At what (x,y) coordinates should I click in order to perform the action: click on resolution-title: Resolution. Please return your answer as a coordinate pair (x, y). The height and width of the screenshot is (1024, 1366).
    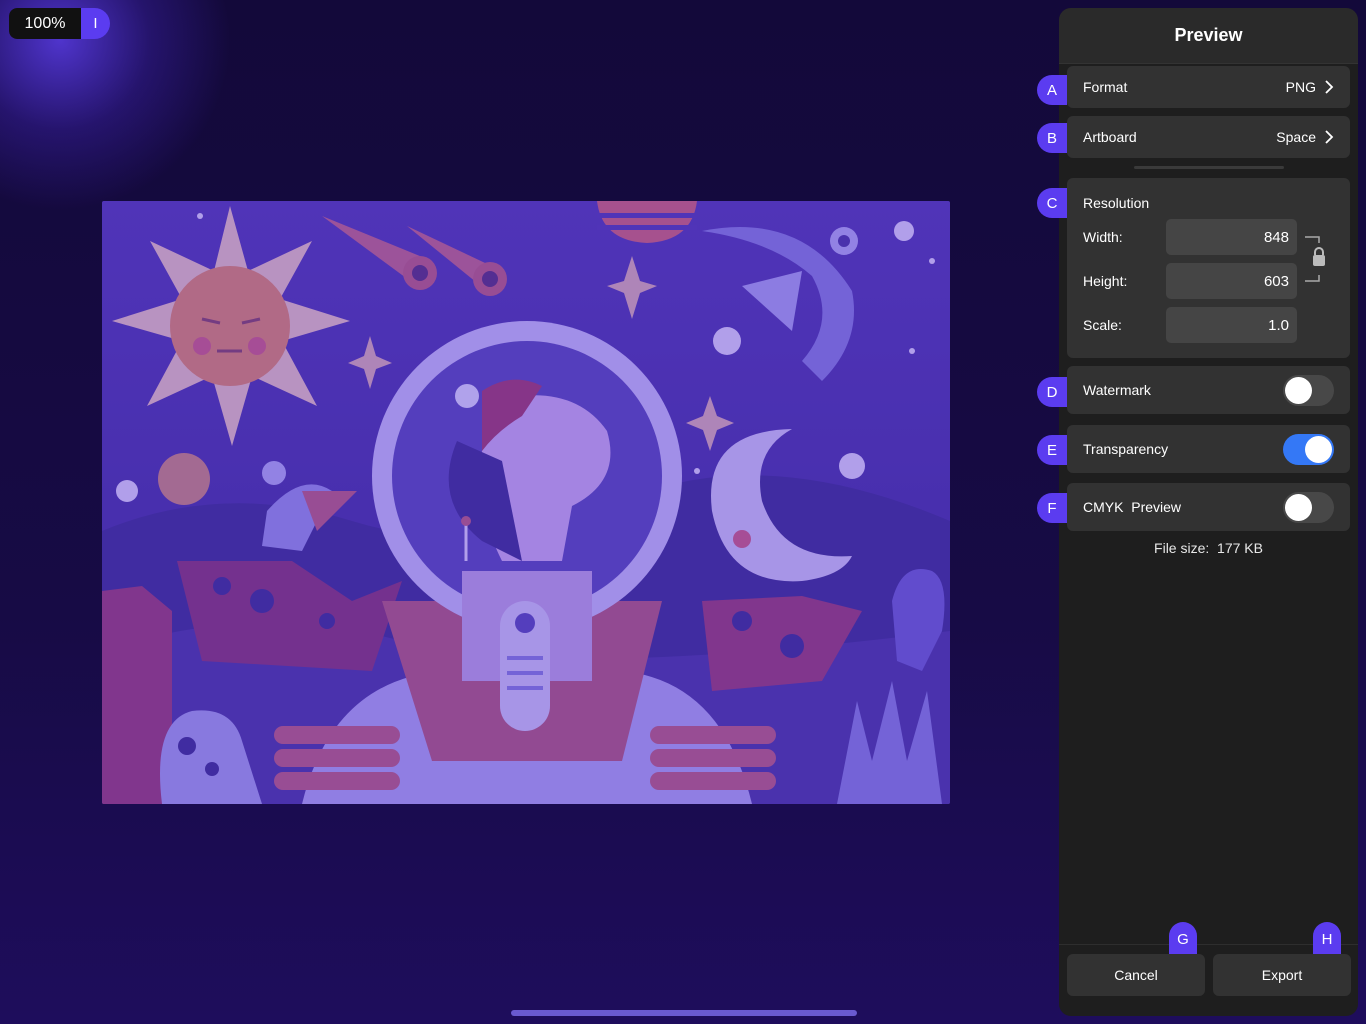
    Looking at the image, I should click on (1116, 203).